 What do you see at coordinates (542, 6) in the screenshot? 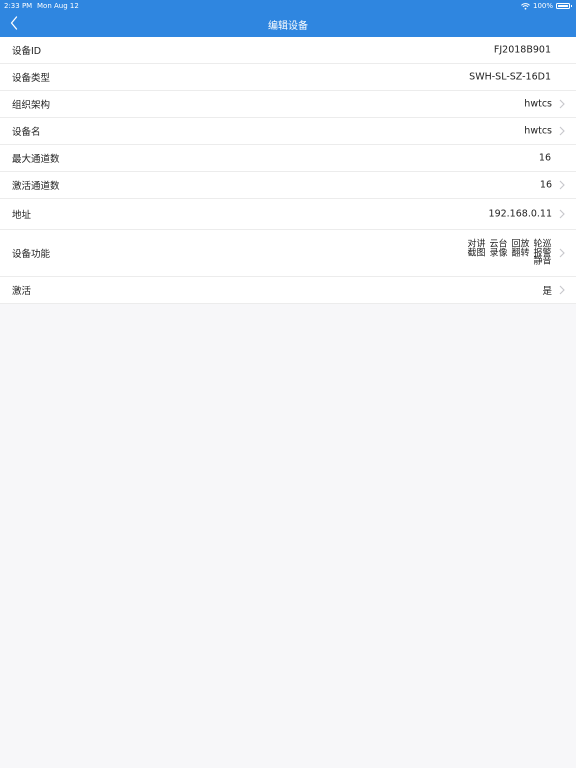
I see `battery-percentage: 100%` at bounding box center [542, 6].